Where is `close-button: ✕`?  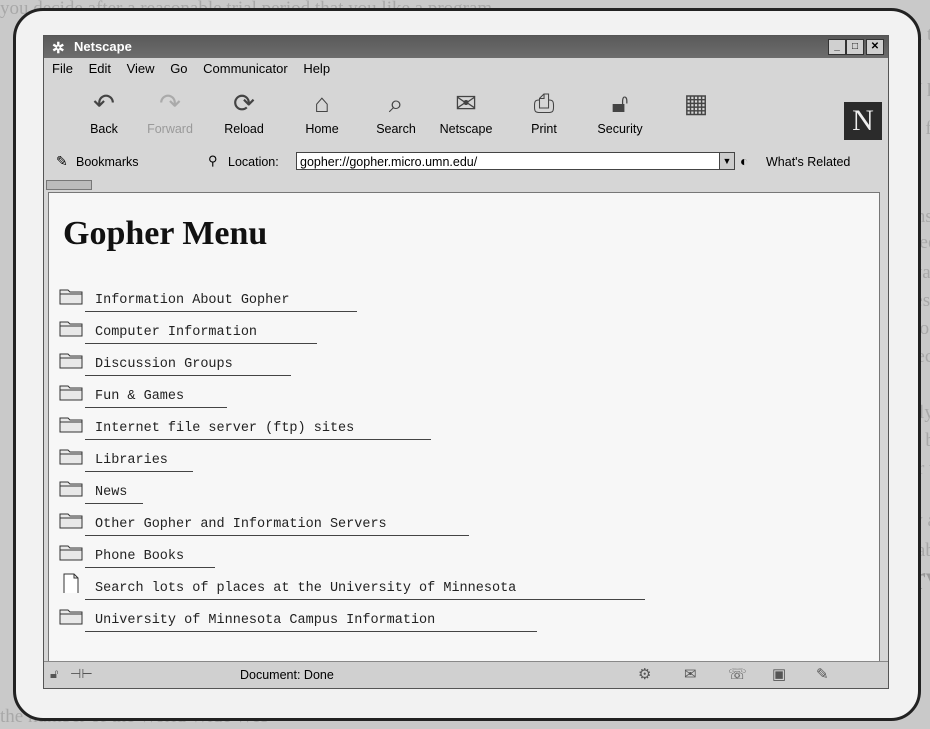 close-button: ✕ is located at coordinates (875, 47).